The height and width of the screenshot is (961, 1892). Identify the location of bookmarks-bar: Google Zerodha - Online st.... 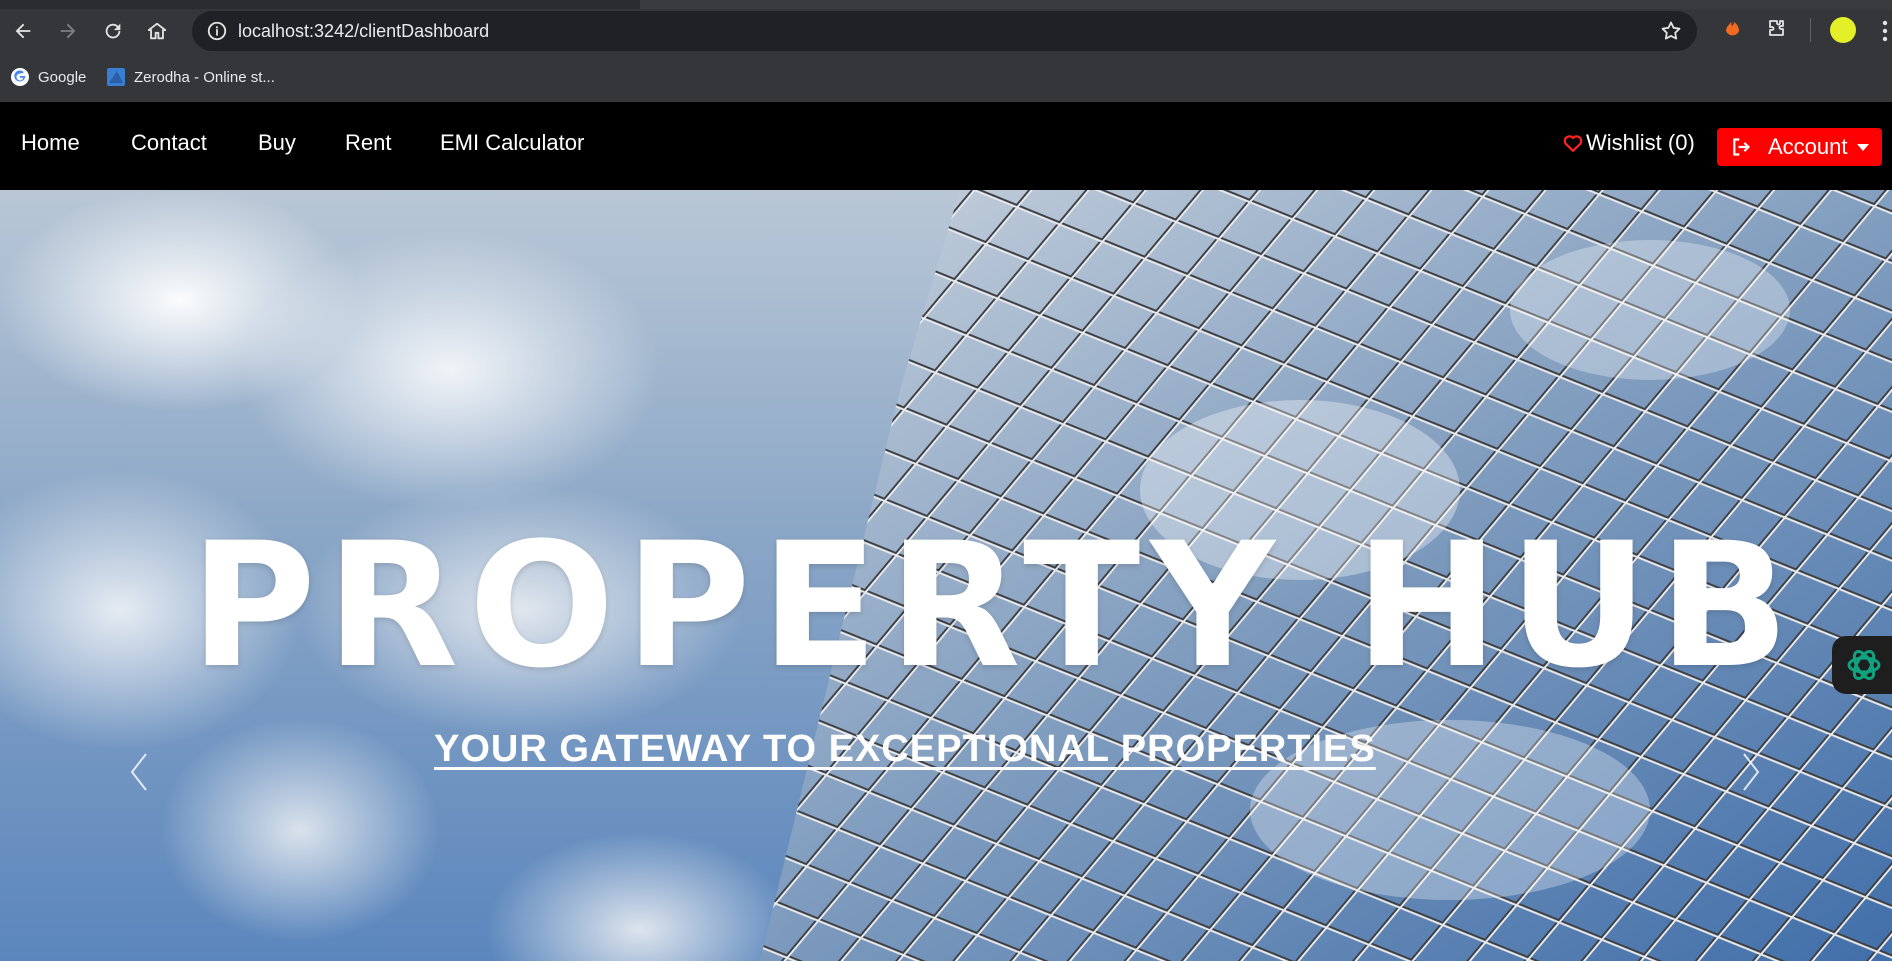
(946, 77).